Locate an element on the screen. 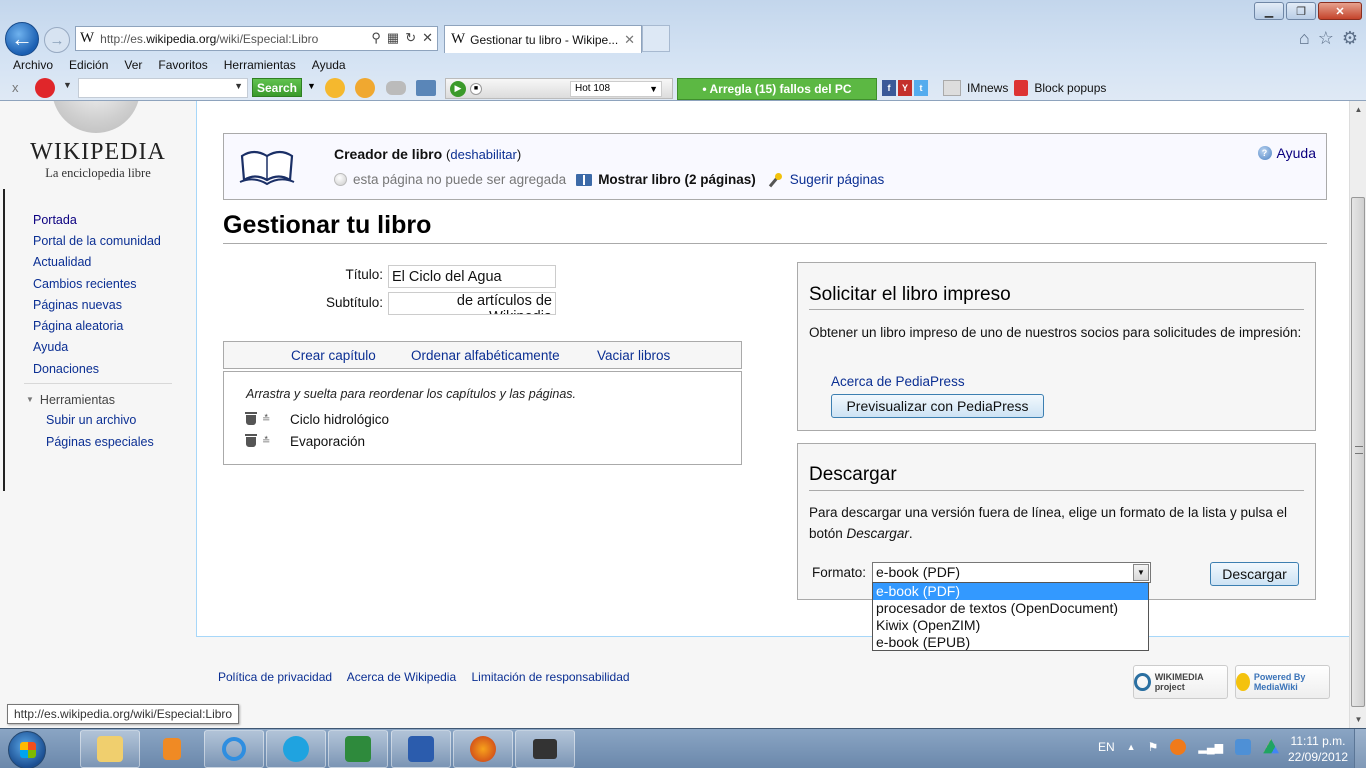 This screenshot has height=768, width=1366. forward-button: → is located at coordinates (57, 40).